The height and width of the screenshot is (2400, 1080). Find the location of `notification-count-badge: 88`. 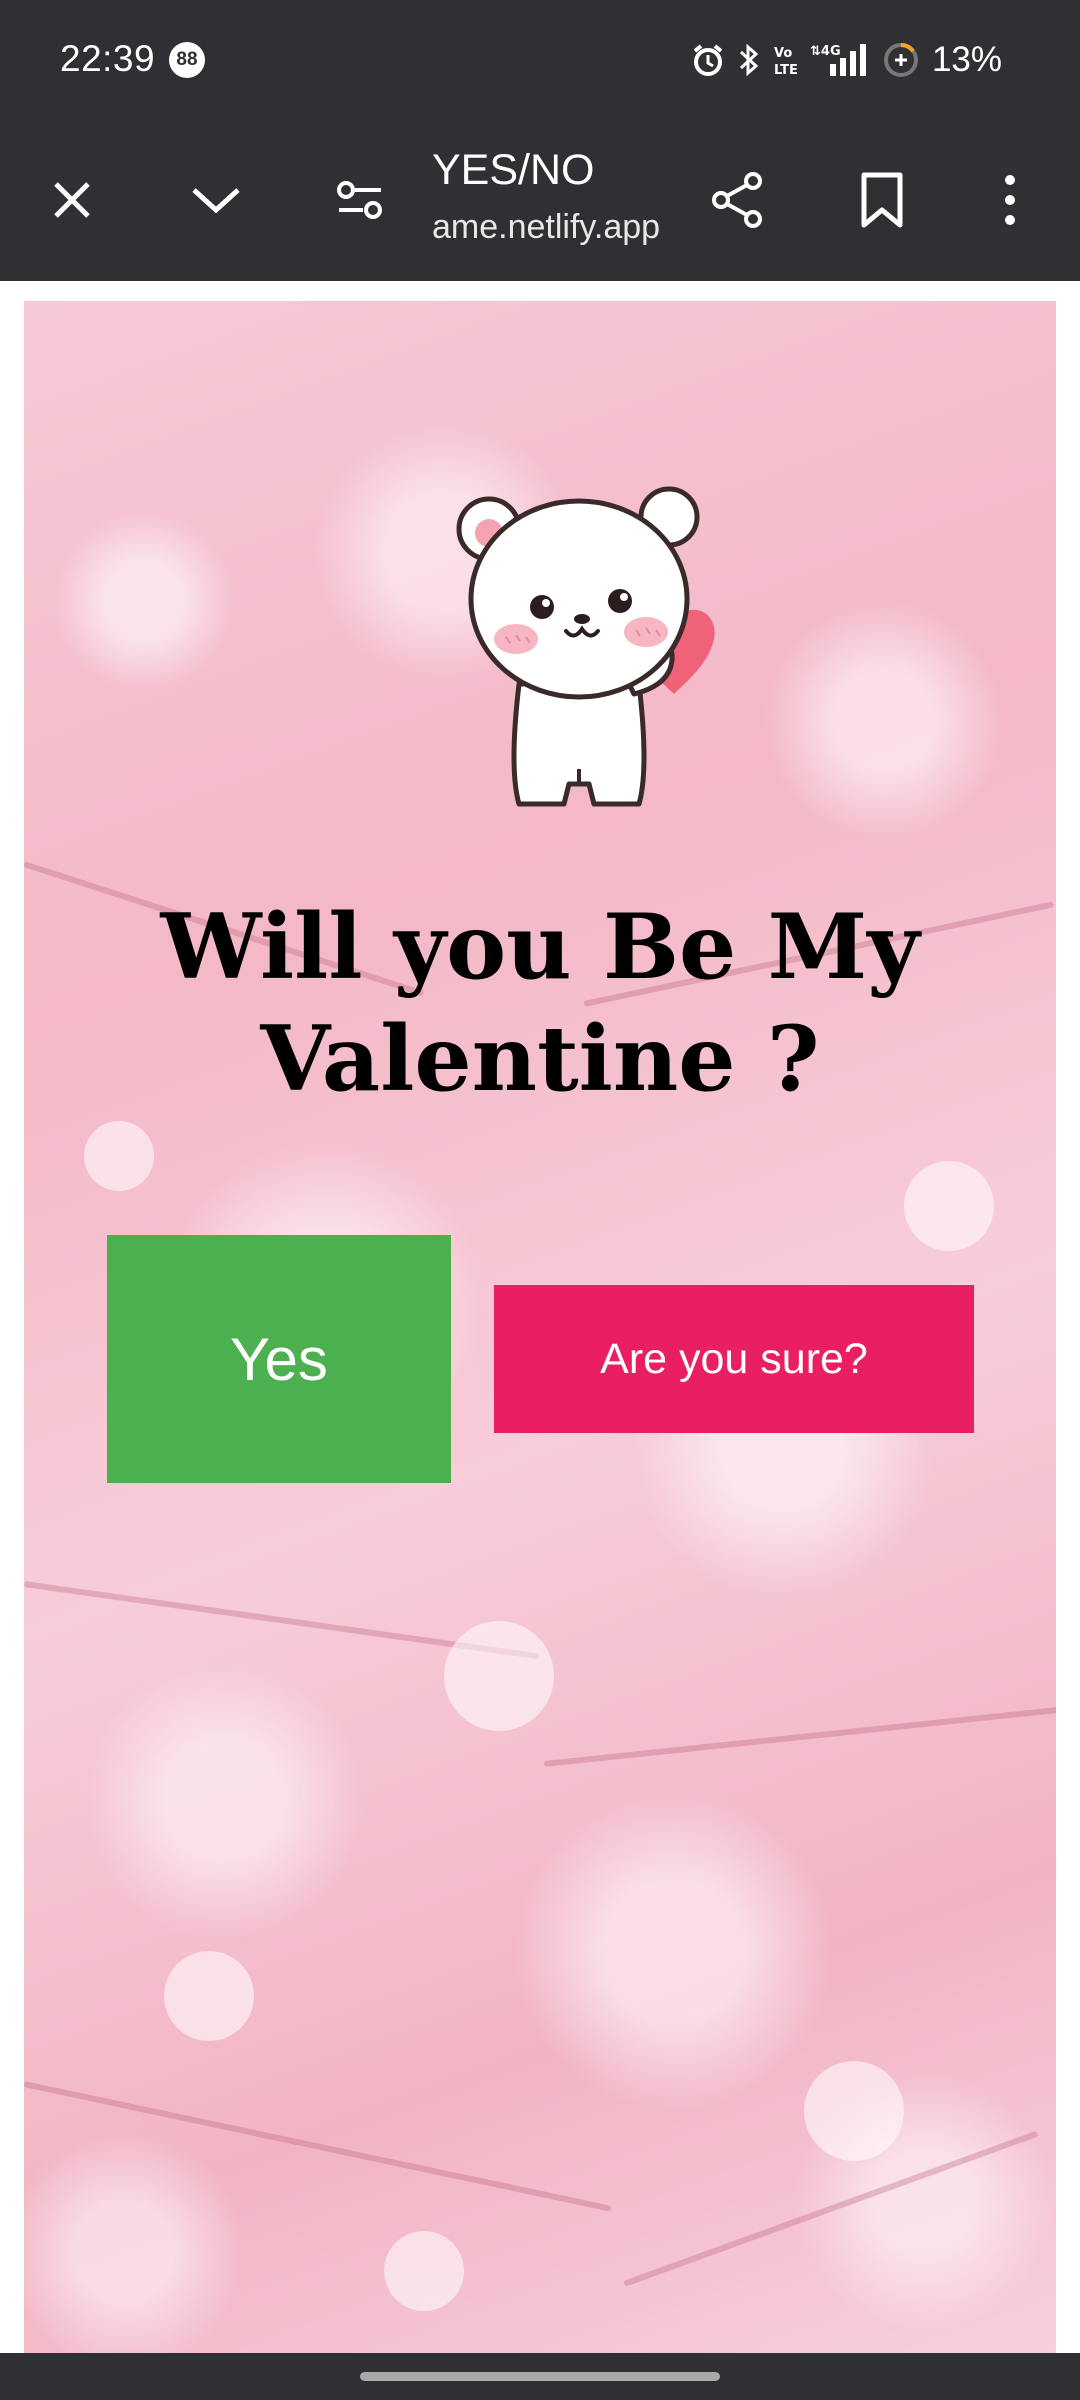

notification-count-badge: 88 is located at coordinates (187, 60).